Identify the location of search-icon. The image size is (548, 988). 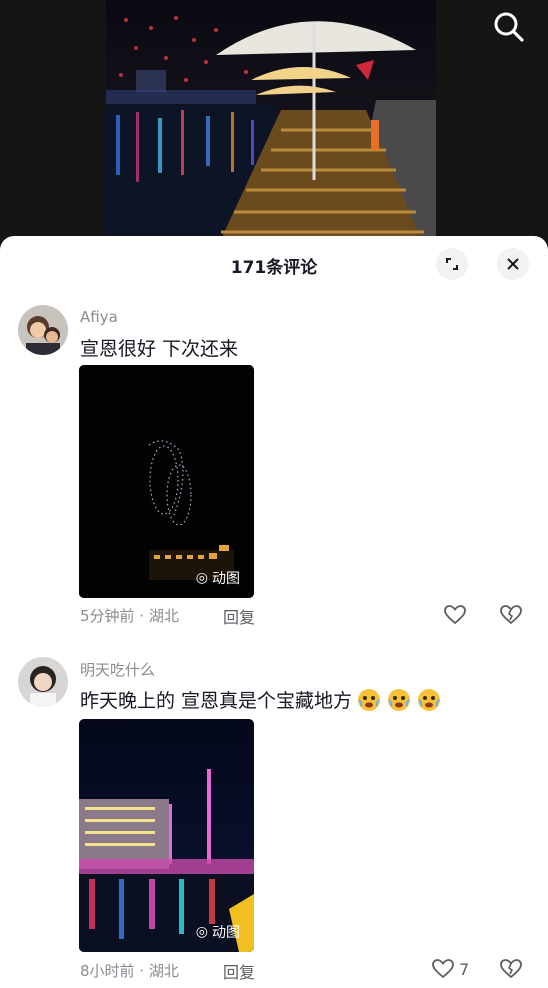
(509, 27).